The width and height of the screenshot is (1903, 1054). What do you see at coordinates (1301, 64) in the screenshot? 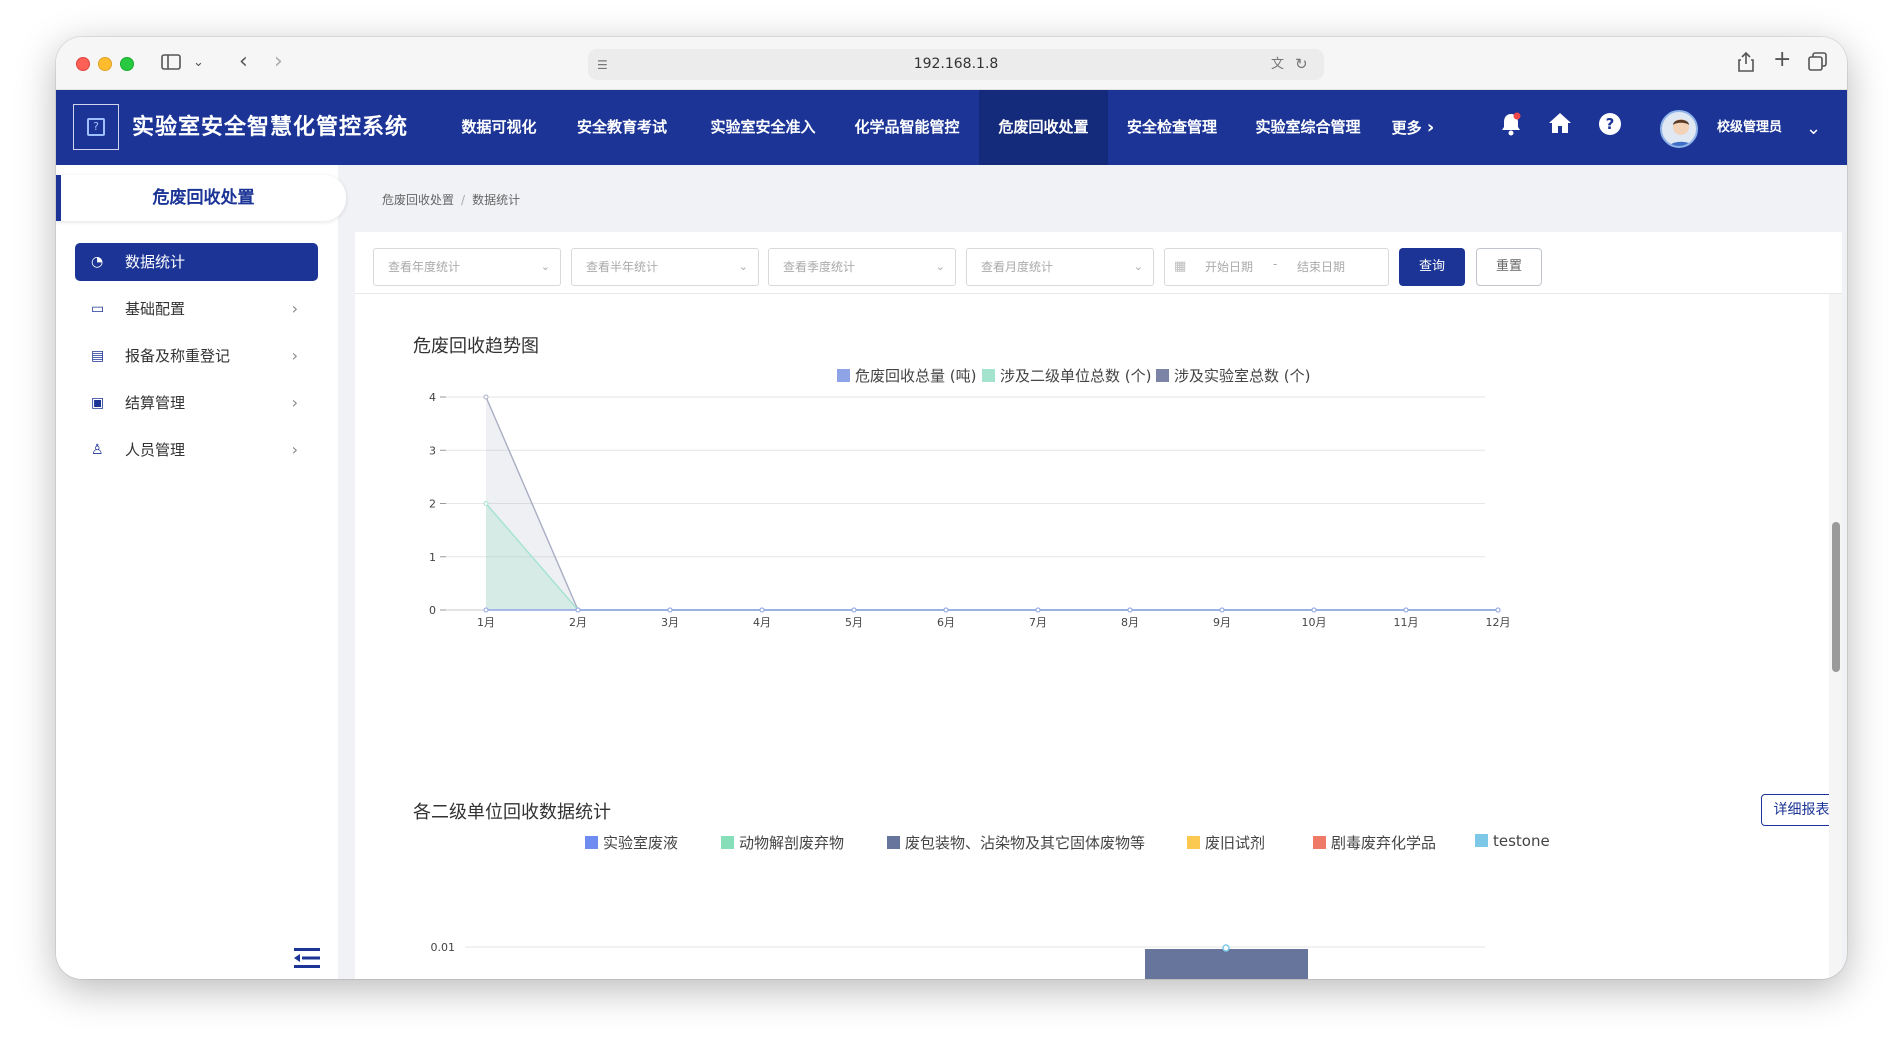
I see `reload-icon: ↻` at bounding box center [1301, 64].